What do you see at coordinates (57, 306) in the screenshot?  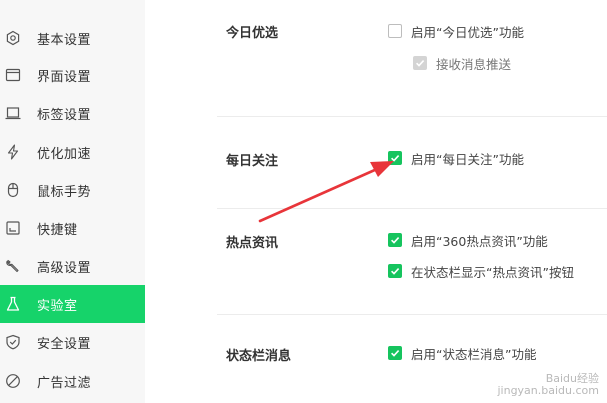 I see `sidebar-item-label: 实验室` at bounding box center [57, 306].